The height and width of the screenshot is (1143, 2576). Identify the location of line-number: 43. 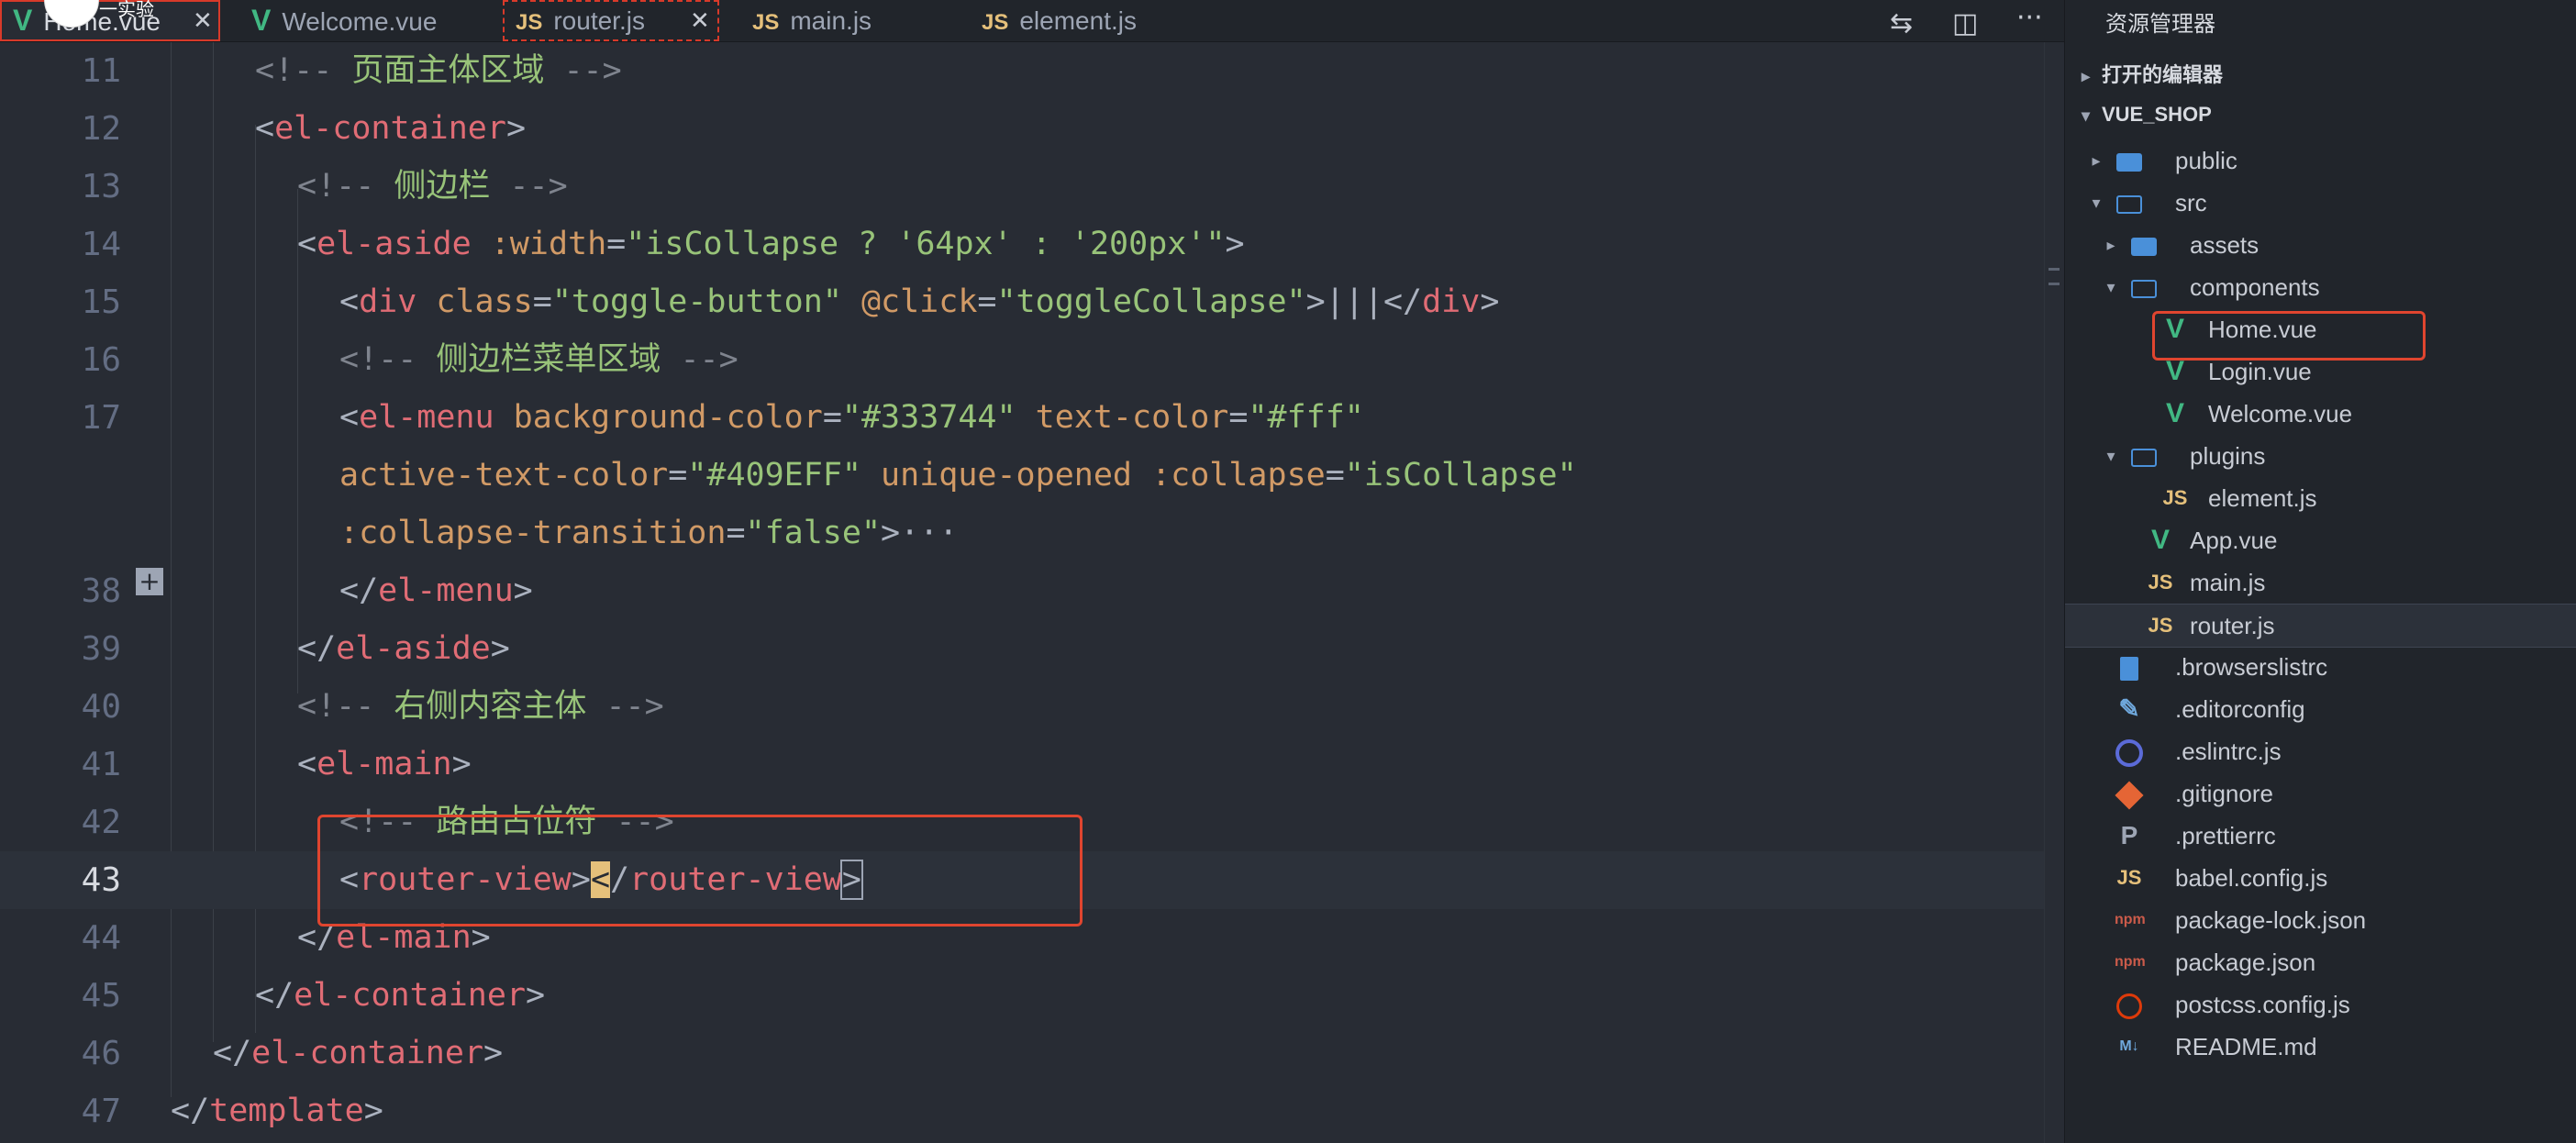
(101, 880).